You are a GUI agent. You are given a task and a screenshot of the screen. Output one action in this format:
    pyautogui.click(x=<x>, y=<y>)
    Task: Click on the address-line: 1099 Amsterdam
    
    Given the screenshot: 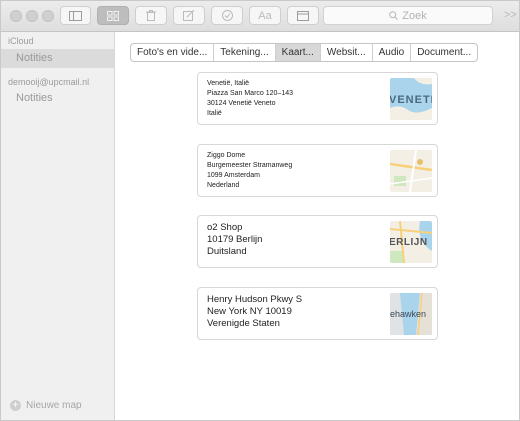 What is the action you would take?
    pyautogui.click(x=233, y=175)
    